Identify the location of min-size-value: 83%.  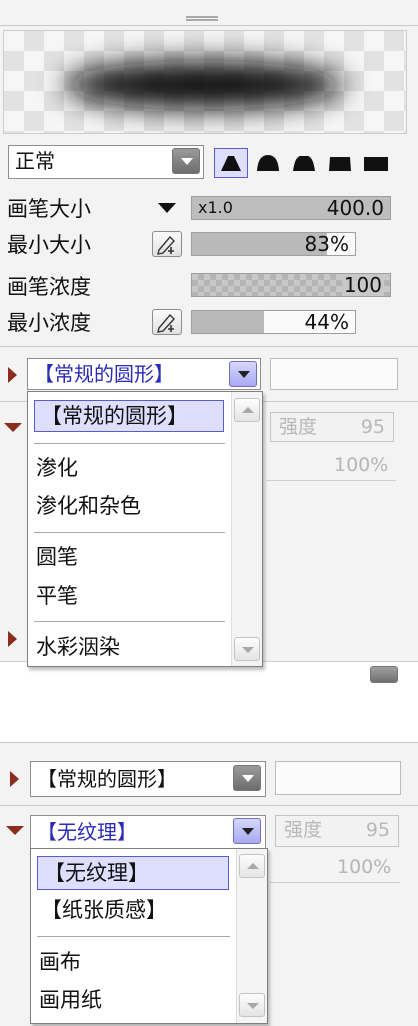
(326, 244).